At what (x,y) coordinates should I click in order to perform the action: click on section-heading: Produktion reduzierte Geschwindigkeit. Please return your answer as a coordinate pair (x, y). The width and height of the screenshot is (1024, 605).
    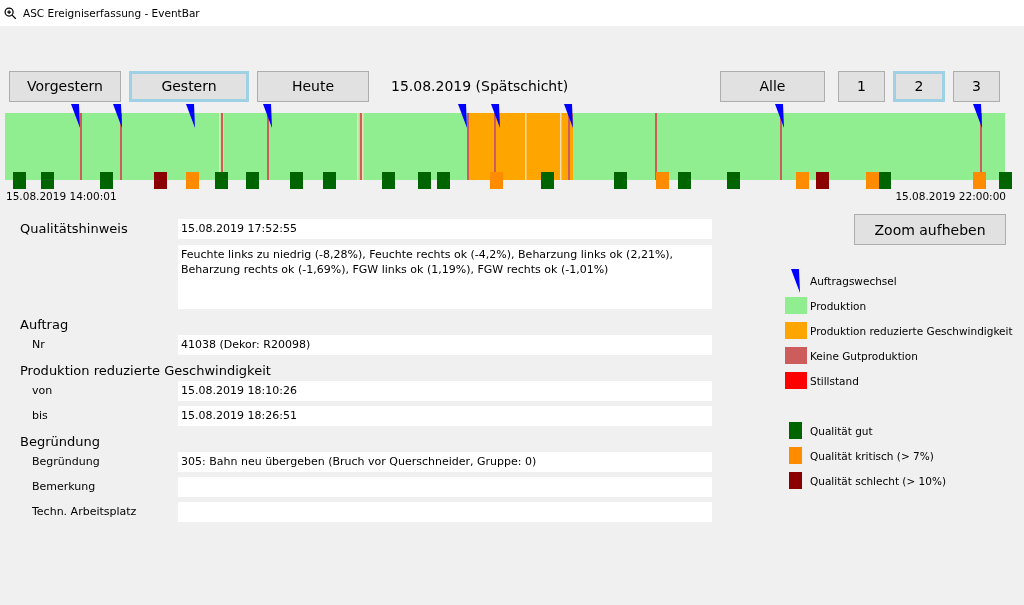
    Looking at the image, I should click on (146, 370).